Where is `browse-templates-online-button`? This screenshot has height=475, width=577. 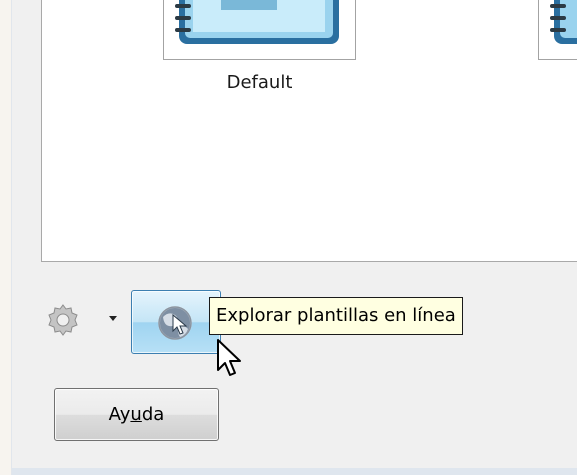 browse-templates-online-button is located at coordinates (176, 322).